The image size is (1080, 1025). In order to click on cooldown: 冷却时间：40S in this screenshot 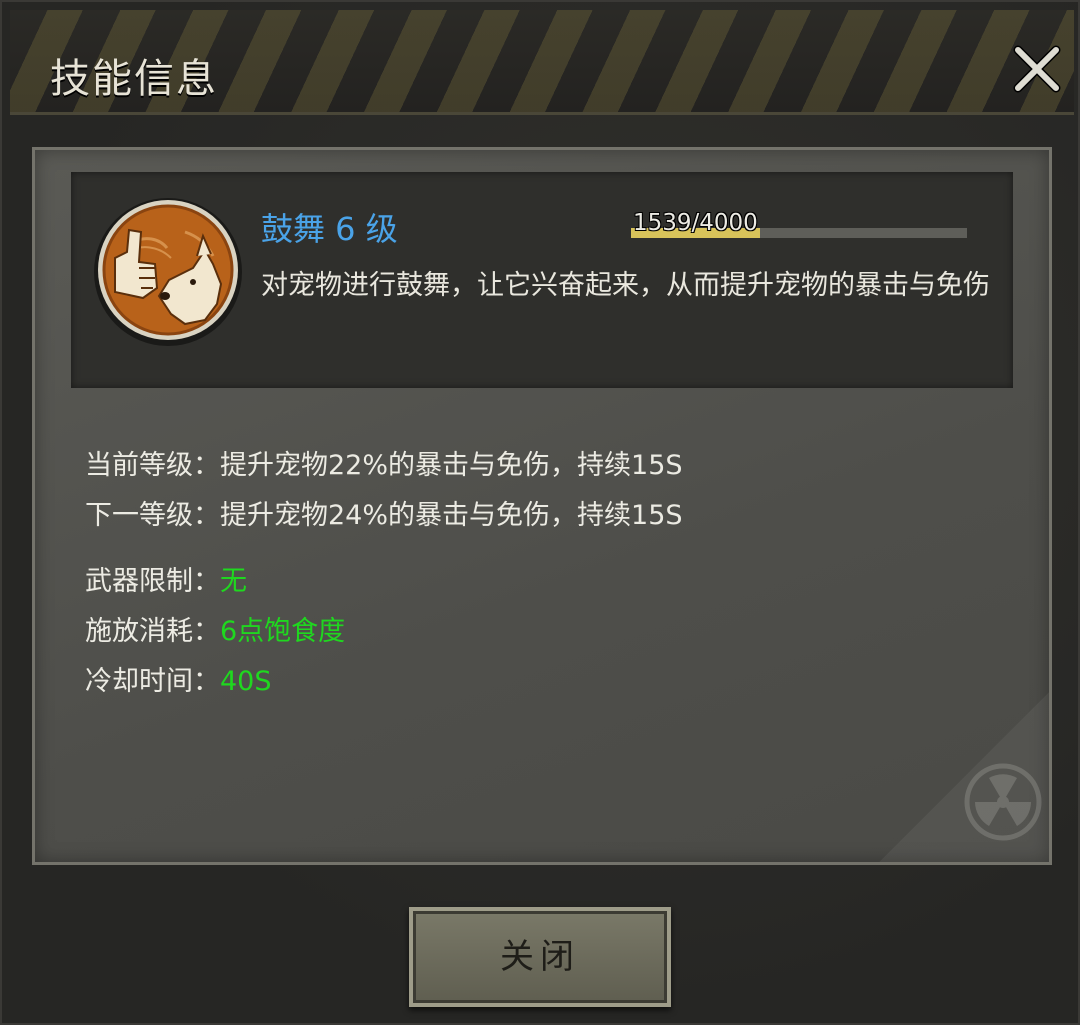, I will do `click(178, 678)`.